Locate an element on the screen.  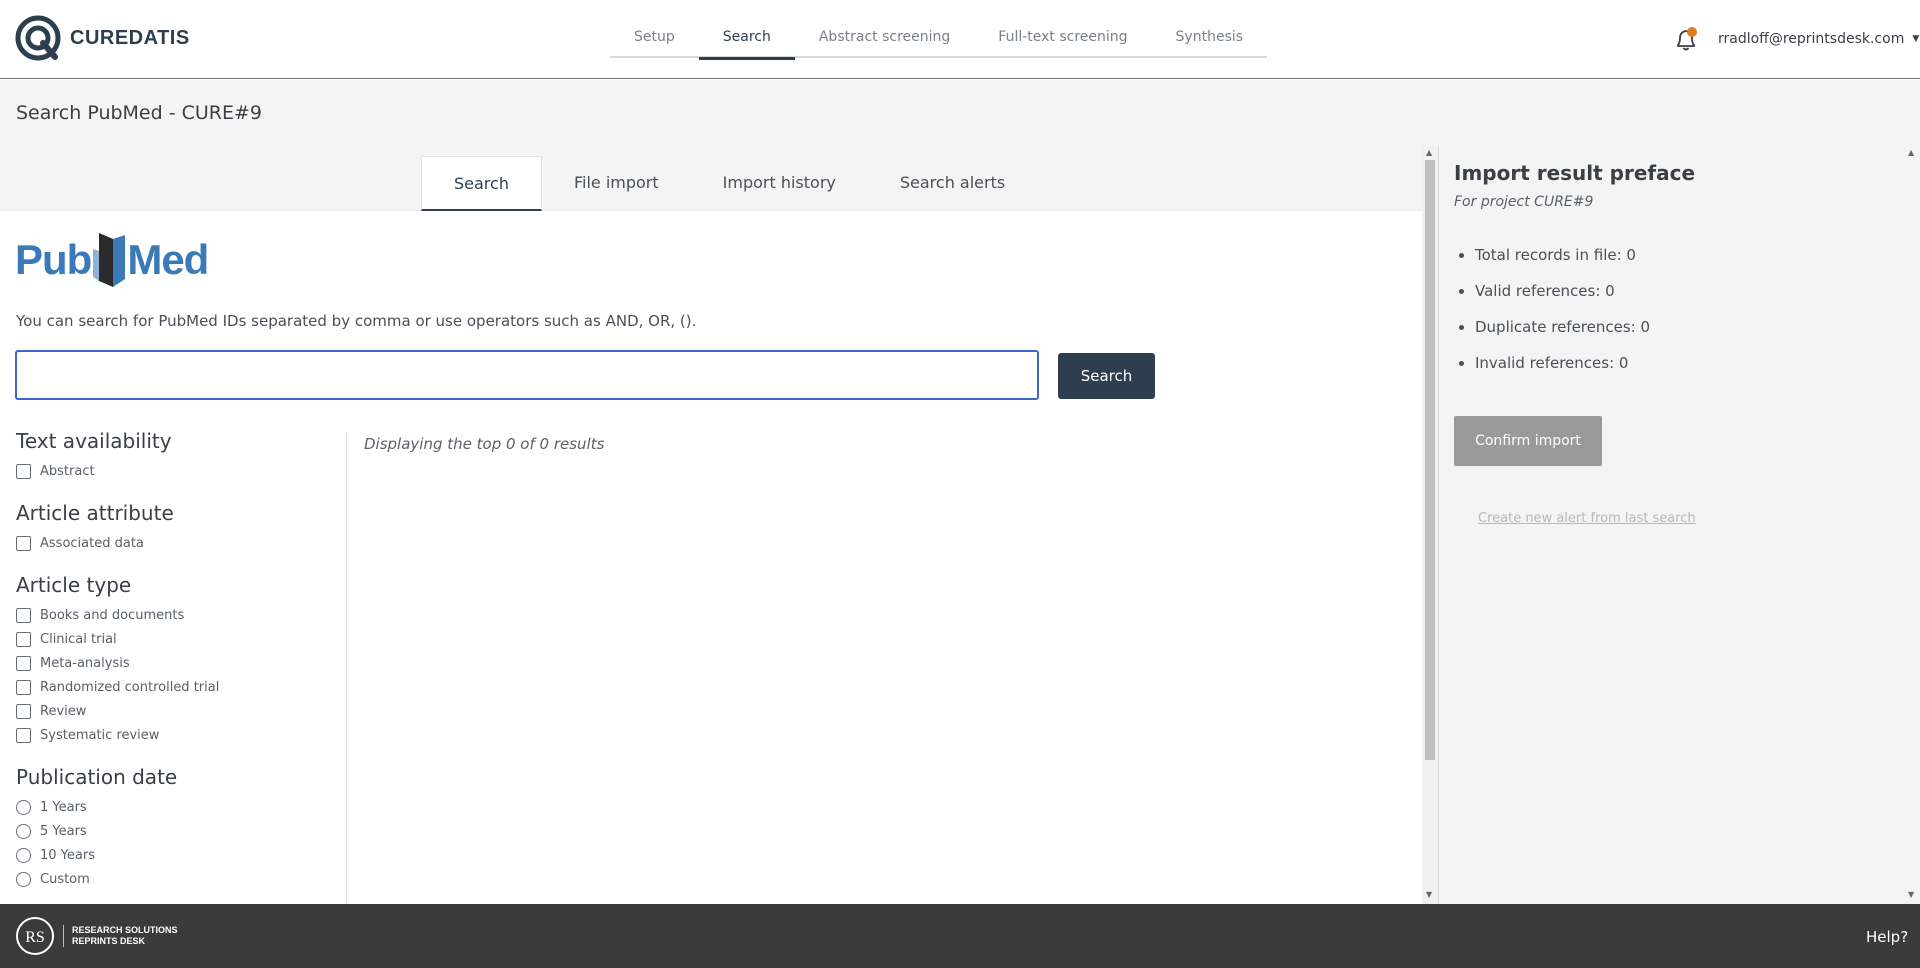
filter-label: Clinical trial is located at coordinates (78, 639).